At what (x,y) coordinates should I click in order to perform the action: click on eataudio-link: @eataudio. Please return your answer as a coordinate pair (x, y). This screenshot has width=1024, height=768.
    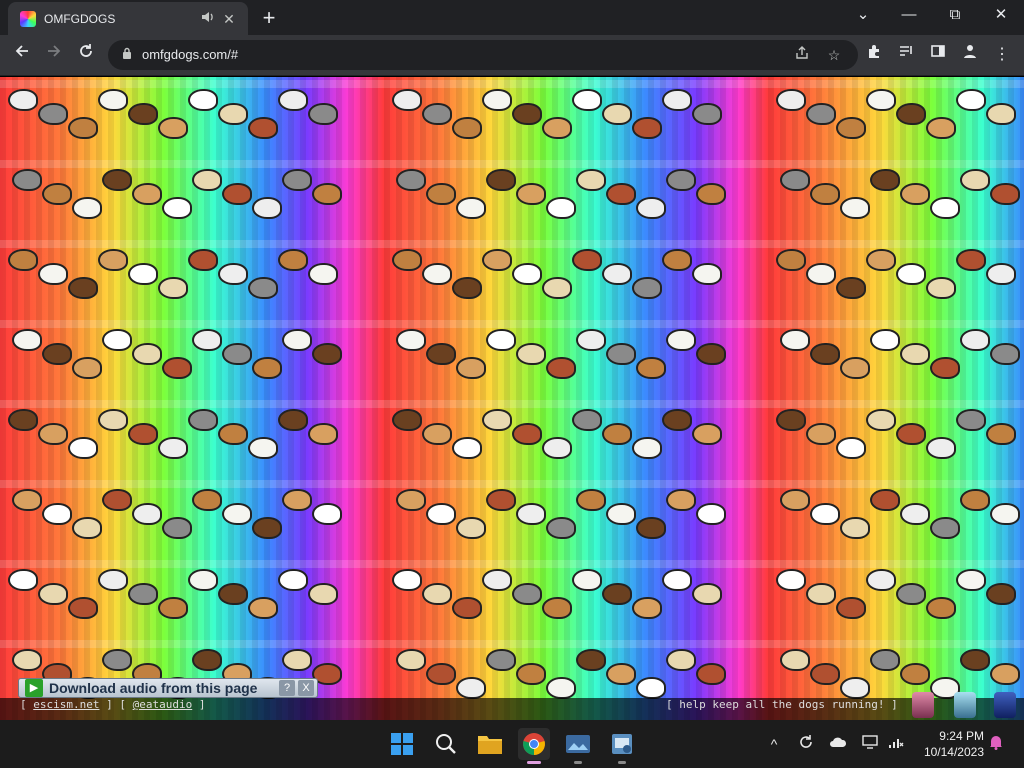
    Looking at the image, I should click on (163, 704).